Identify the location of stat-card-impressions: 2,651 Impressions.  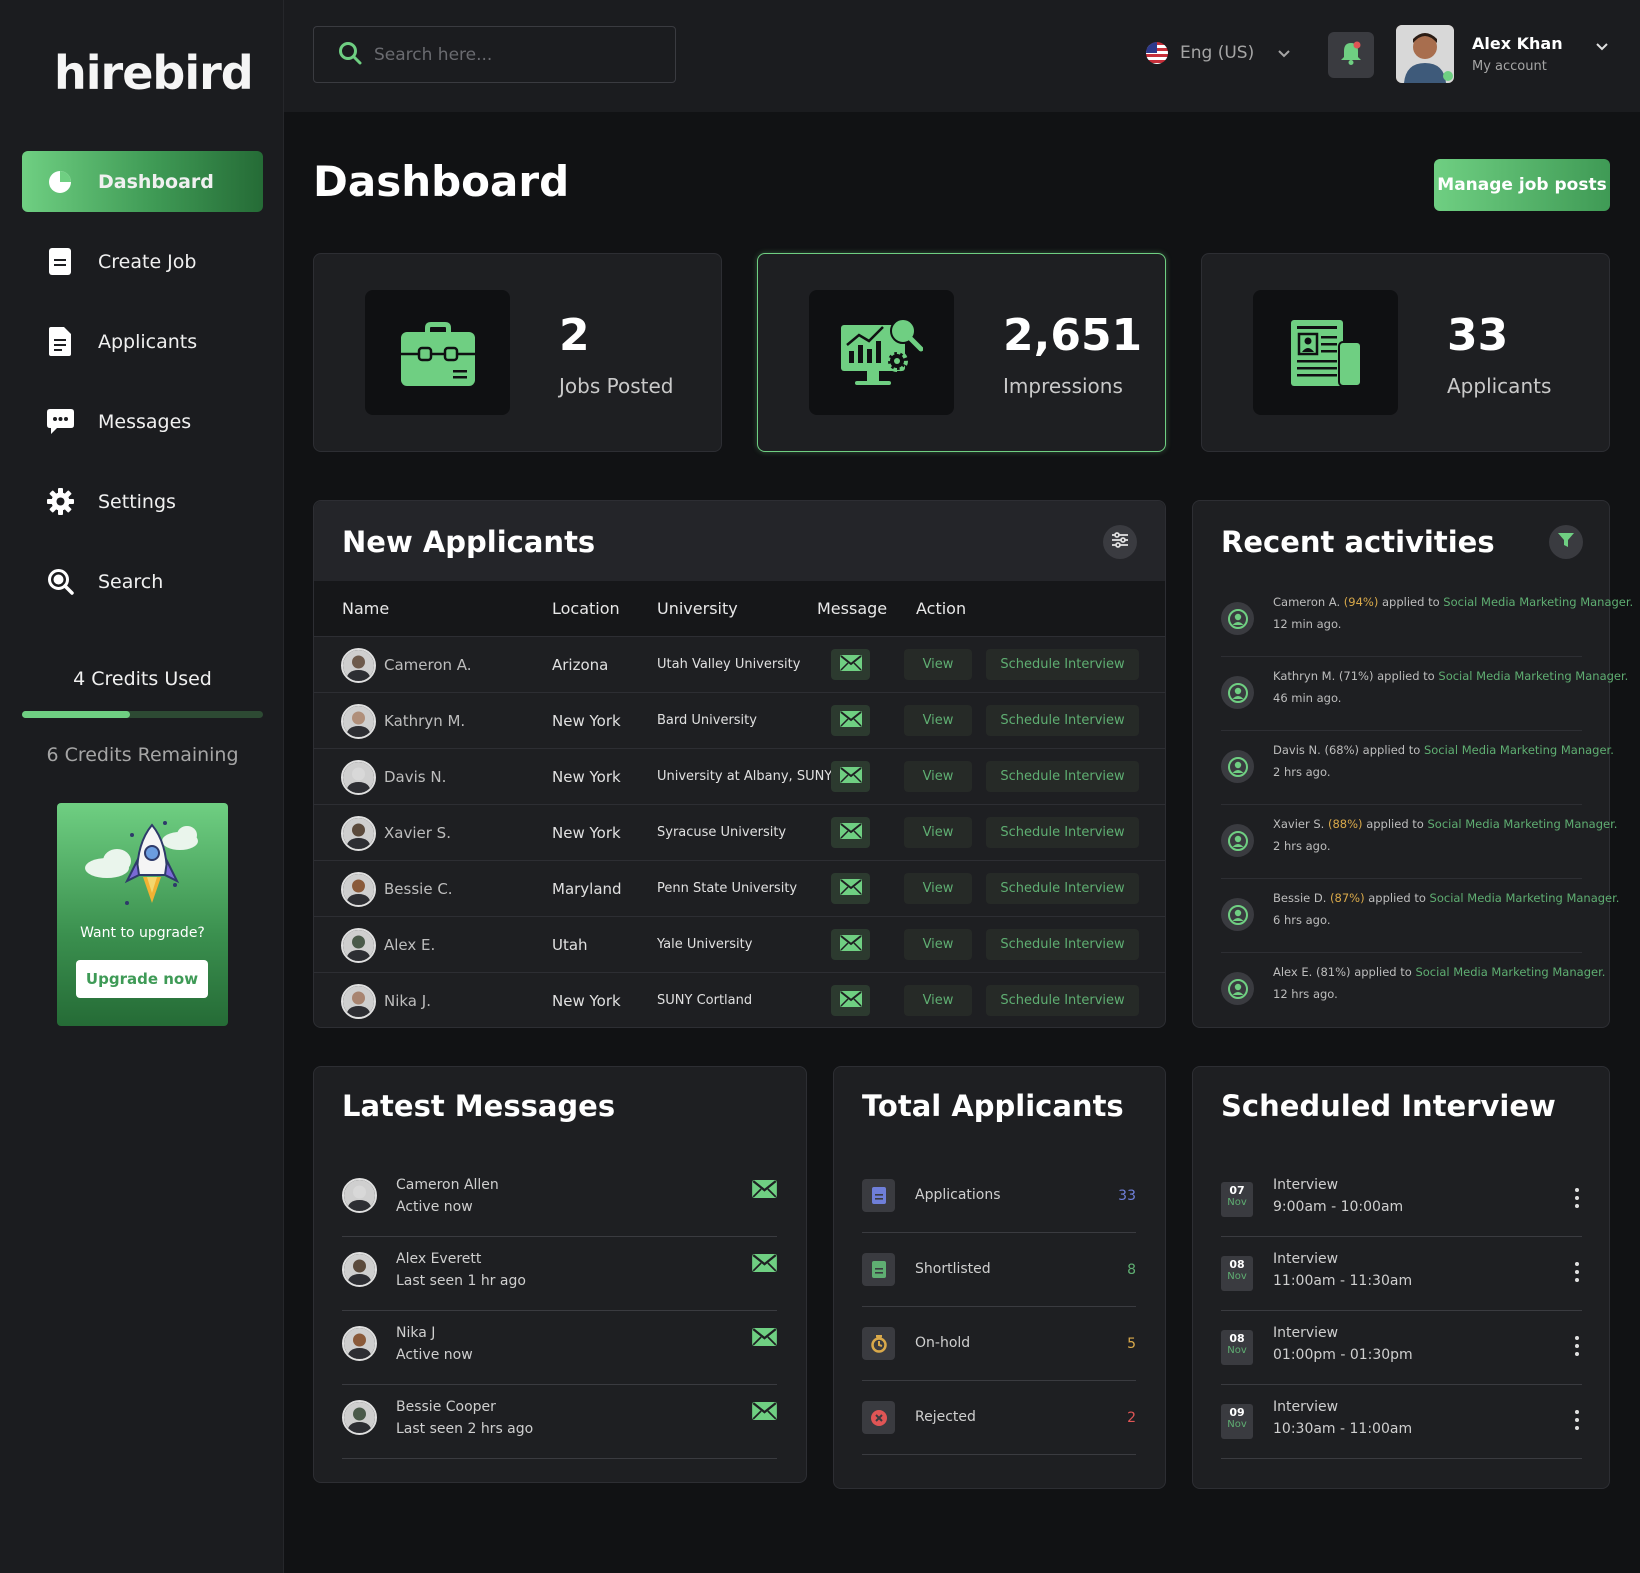
(961, 352).